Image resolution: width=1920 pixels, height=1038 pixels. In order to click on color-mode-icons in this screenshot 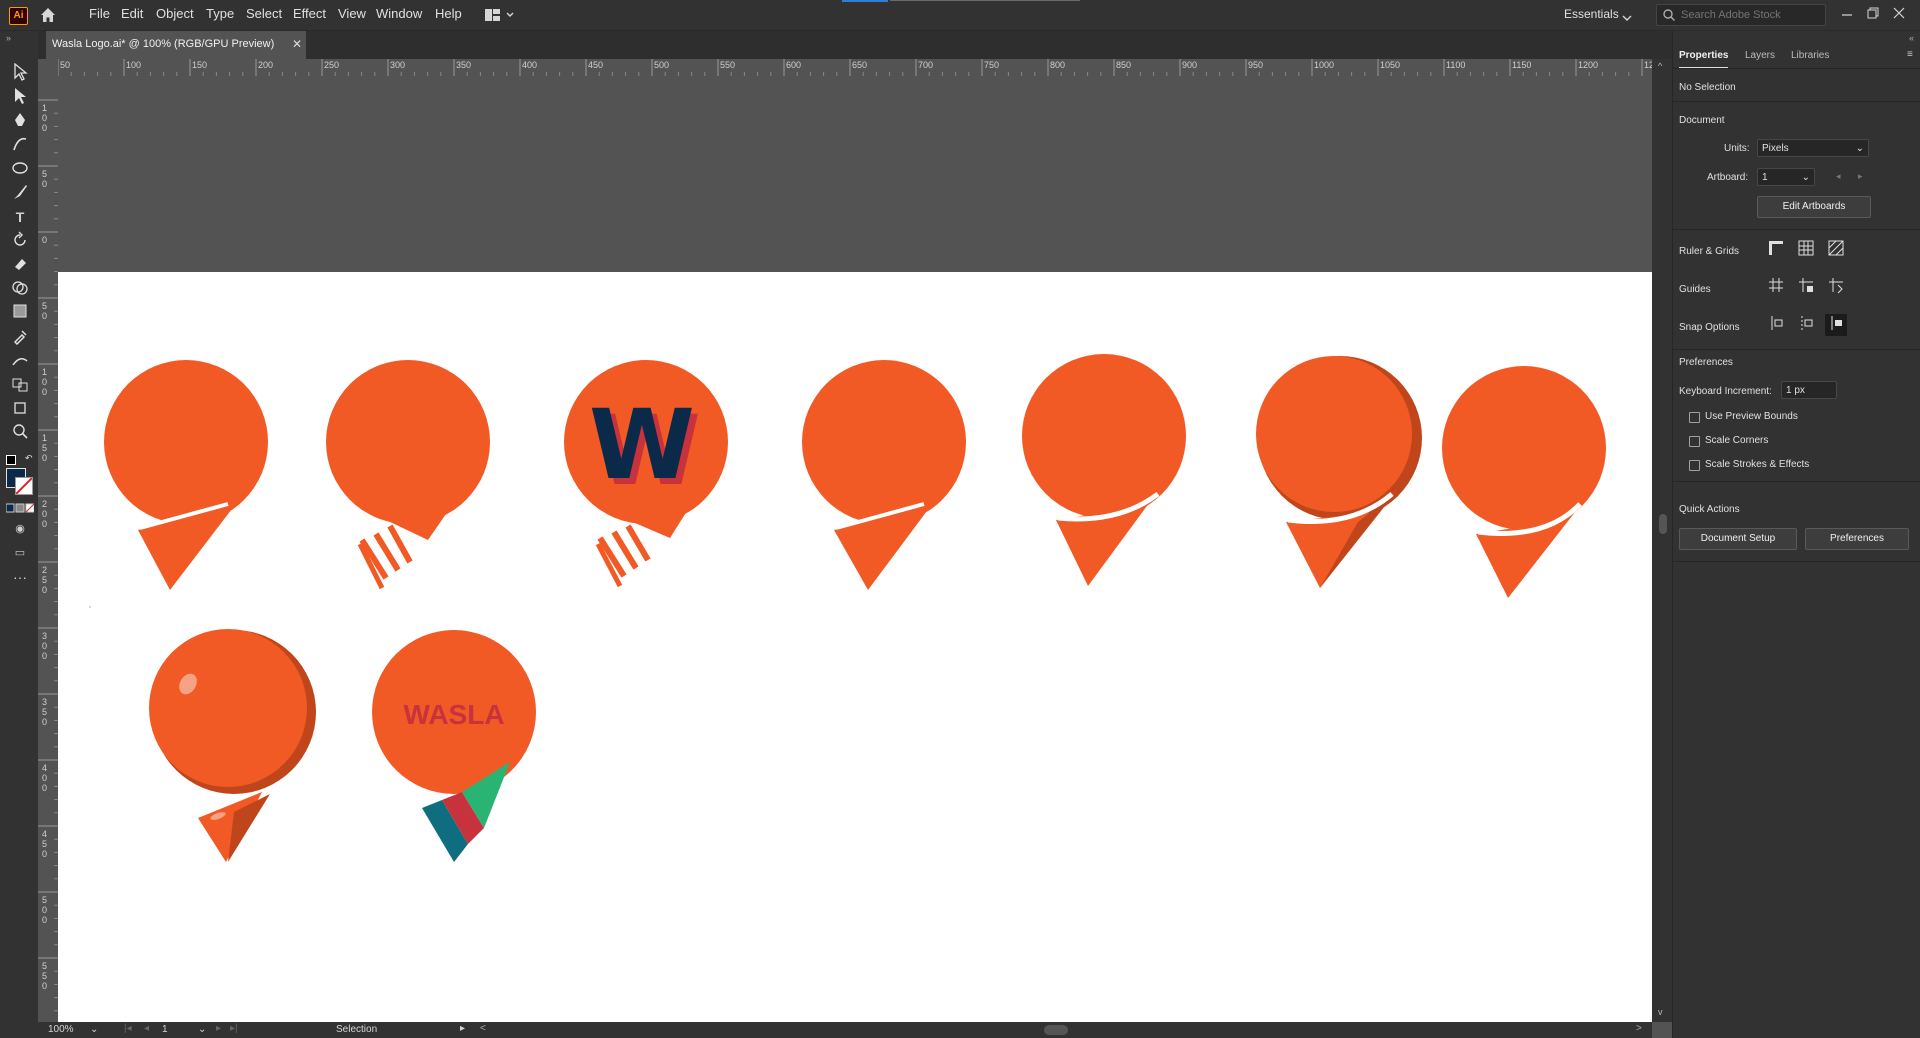, I will do `click(20, 506)`.